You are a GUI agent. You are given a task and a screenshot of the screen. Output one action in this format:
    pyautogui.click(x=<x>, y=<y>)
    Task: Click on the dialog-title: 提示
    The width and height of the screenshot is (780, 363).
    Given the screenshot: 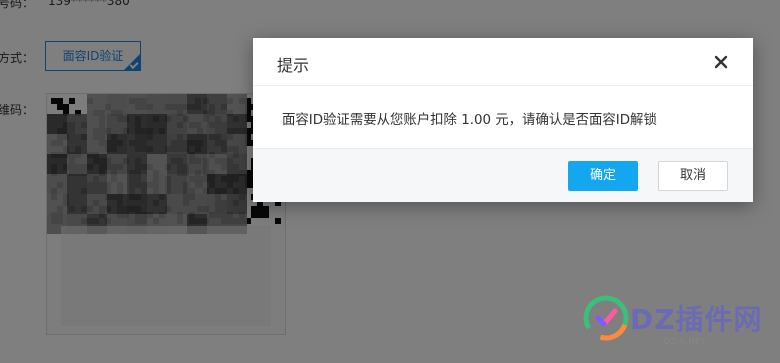 What is the action you would take?
    pyautogui.click(x=293, y=65)
    